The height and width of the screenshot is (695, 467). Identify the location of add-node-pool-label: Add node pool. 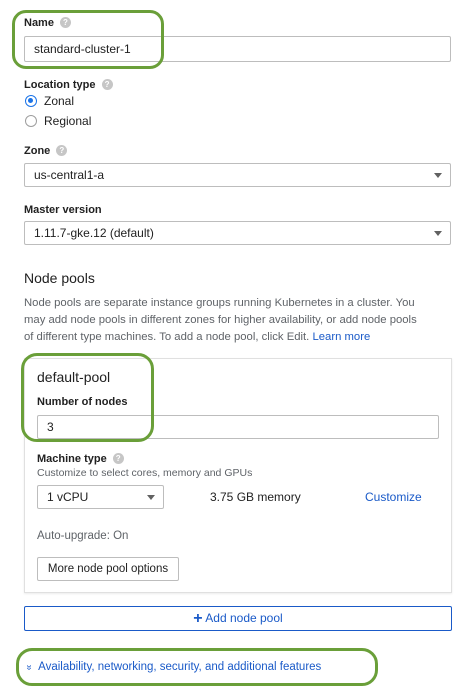
(244, 618).